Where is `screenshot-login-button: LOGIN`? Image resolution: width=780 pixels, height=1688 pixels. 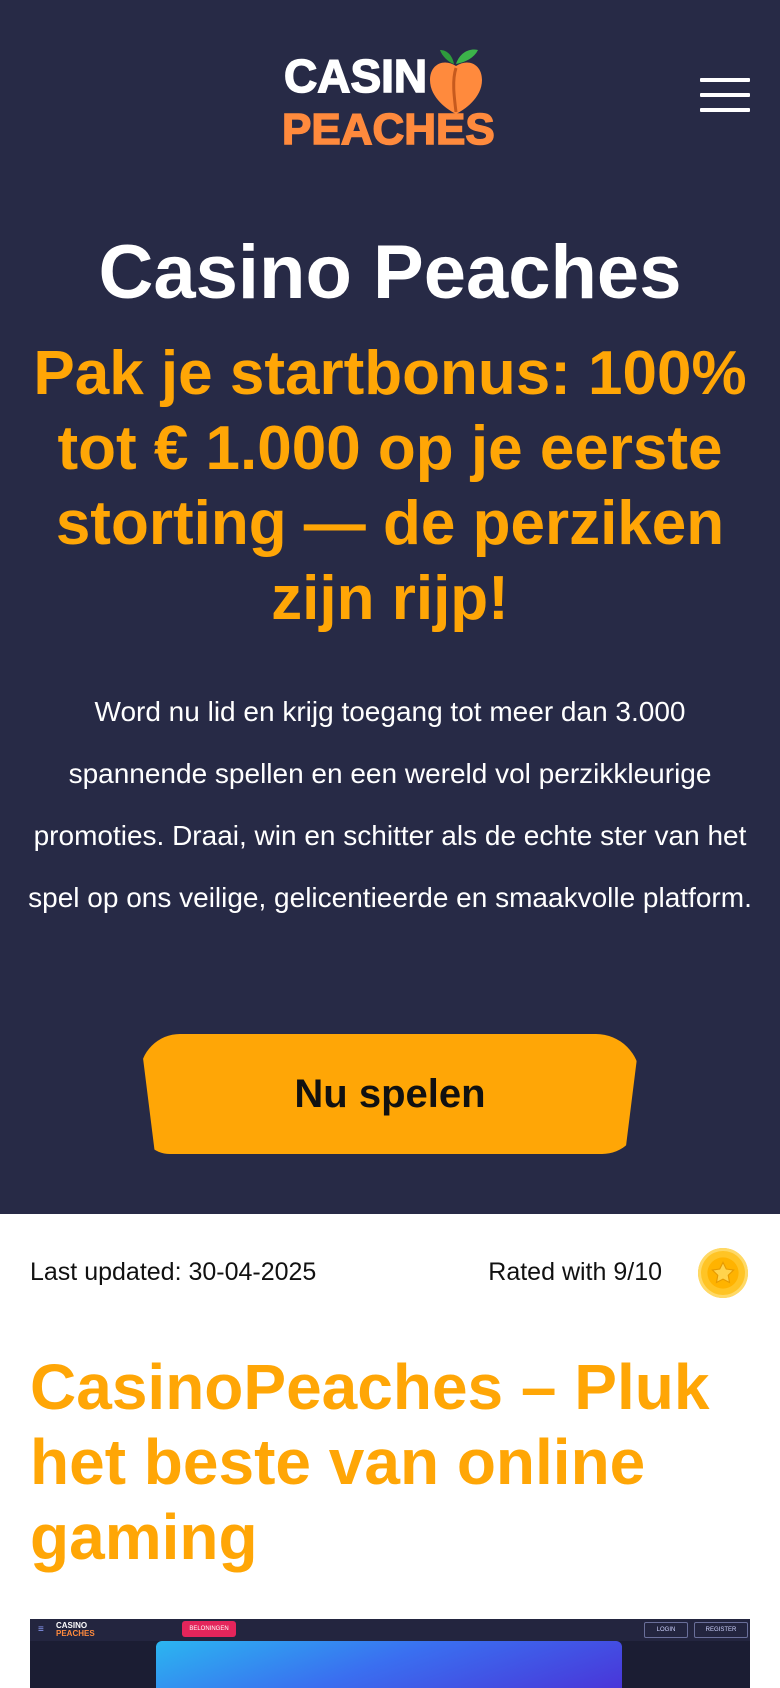 screenshot-login-button: LOGIN is located at coordinates (666, 1630).